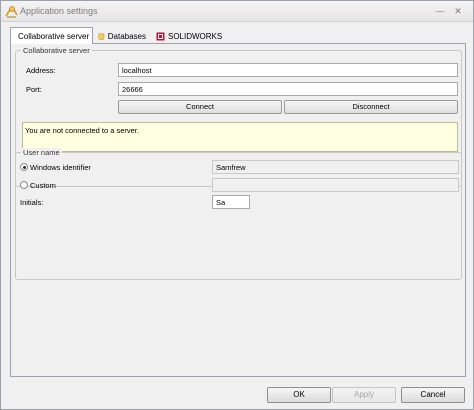  What do you see at coordinates (195, 36) in the screenshot?
I see `tab-label: SOLIDWORKS` at bounding box center [195, 36].